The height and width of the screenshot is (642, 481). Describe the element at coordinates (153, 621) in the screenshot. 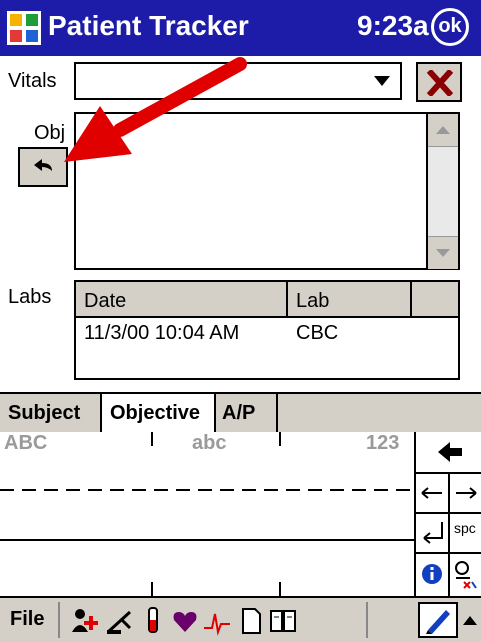

I see `lab-tube-icon` at that location.